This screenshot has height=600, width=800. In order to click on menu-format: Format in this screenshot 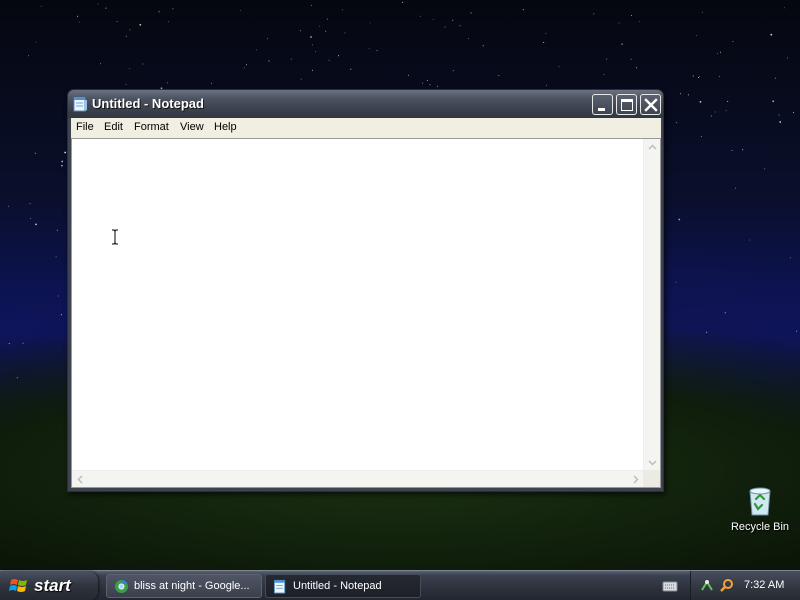, I will do `click(151, 127)`.